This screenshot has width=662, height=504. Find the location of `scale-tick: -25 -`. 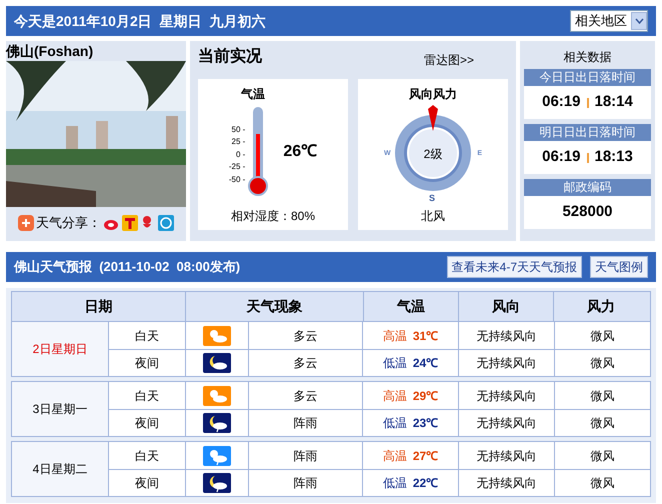

scale-tick: -25 - is located at coordinates (237, 167).